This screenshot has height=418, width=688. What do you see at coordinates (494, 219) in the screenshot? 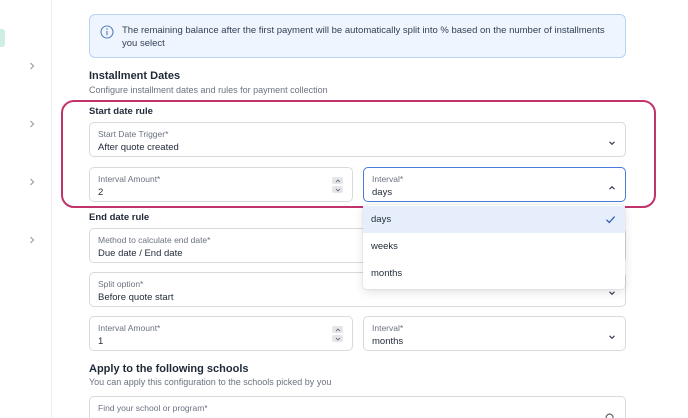
I see `menu-item-days: days` at bounding box center [494, 219].